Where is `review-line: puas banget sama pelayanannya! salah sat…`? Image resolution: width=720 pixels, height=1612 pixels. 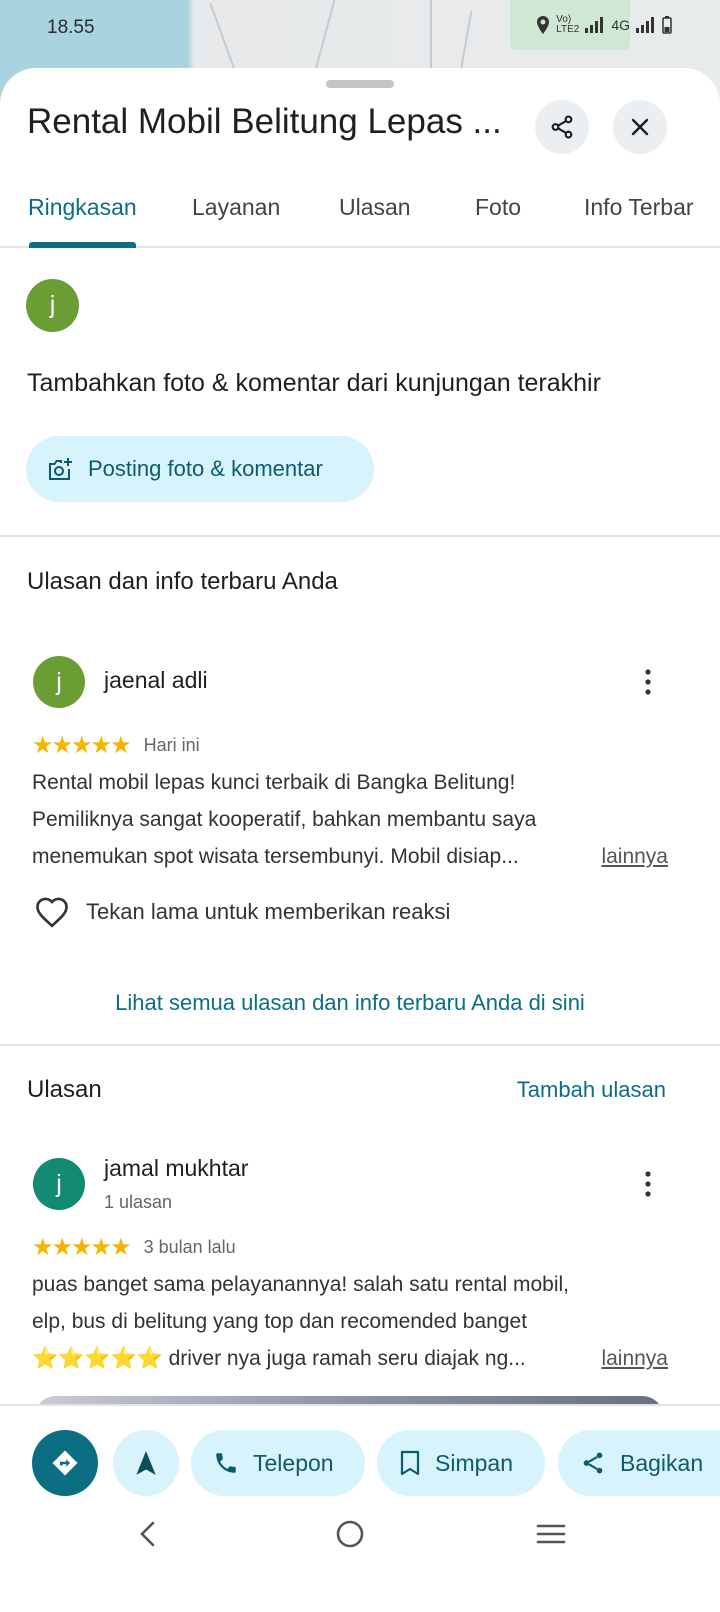 review-line: puas banget sama pelayanannya! salah sat… is located at coordinates (301, 1284).